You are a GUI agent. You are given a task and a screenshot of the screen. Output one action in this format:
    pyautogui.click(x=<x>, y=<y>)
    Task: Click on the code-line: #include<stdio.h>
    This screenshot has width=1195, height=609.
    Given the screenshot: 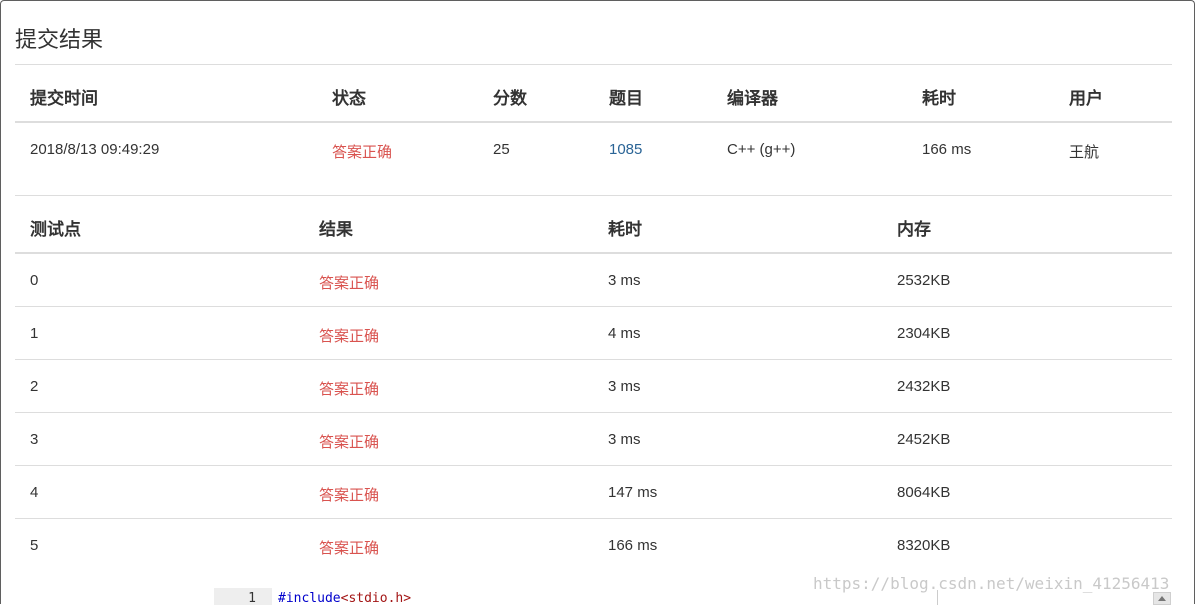 What is the action you would take?
    pyautogui.click(x=344, y=598)
    